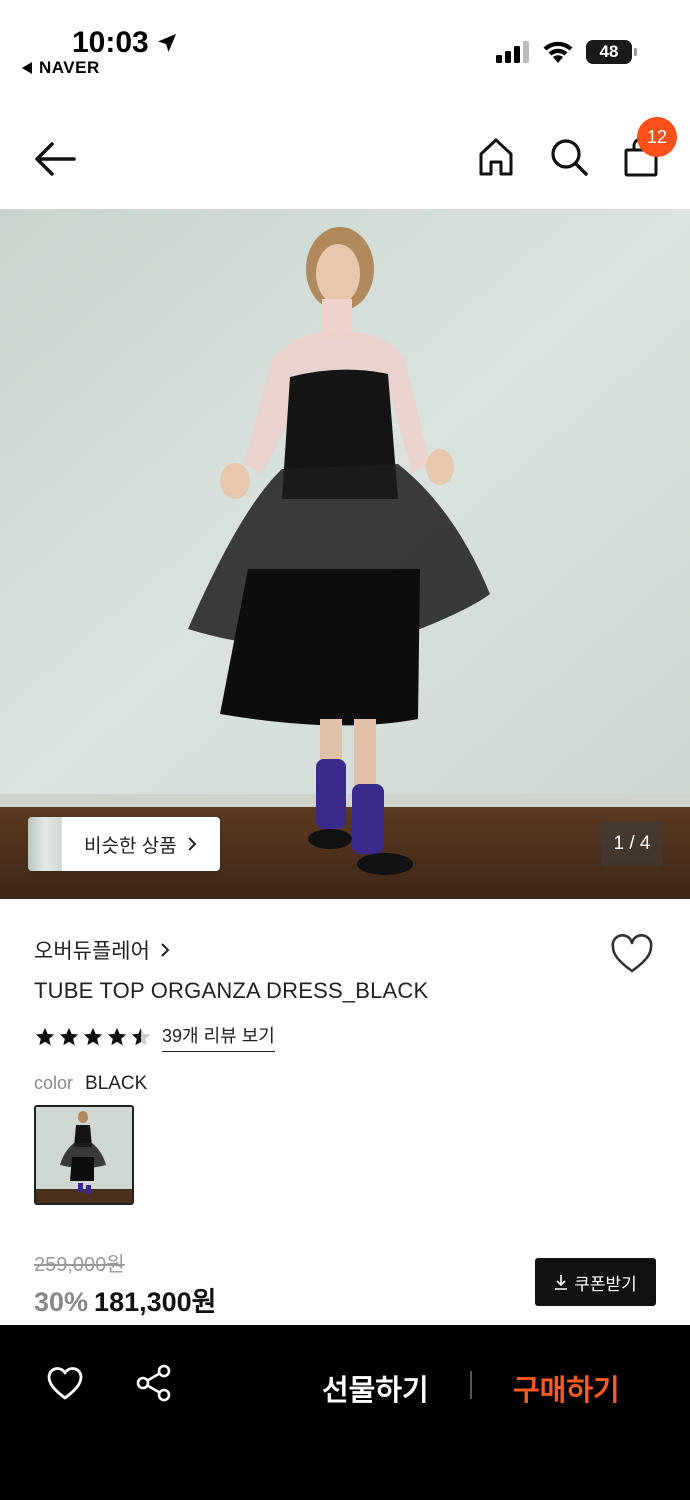  Describe the element at coordinates (345, 50) in the screenshot. I see `status-bar: 10:03 NAVER 48` at that location.